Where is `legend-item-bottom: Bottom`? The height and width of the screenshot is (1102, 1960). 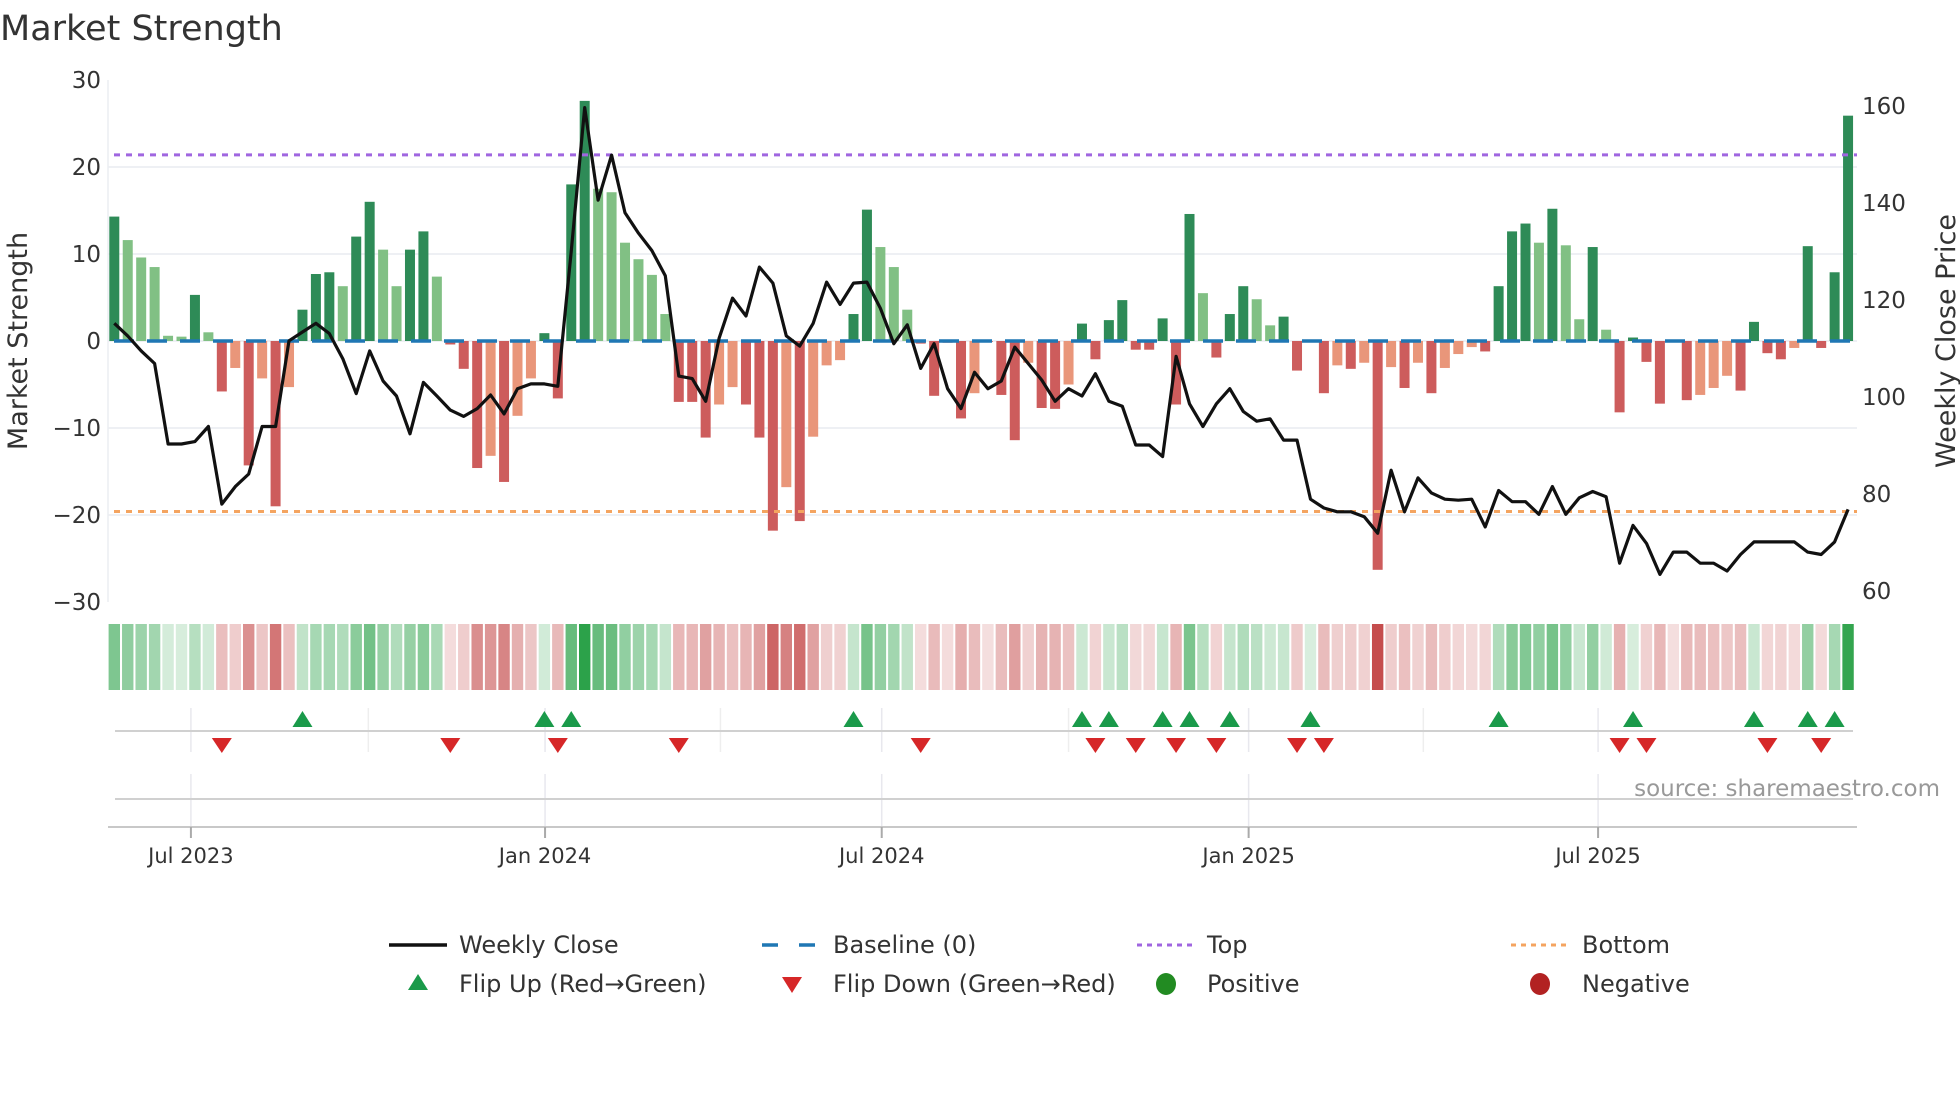
legend-item-bottom: Bottom is located at coordinates (1590, 945).